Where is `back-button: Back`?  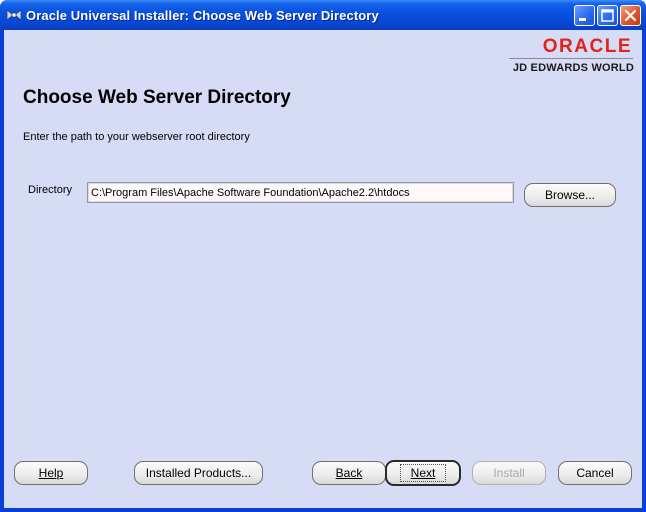
back-button: Back is located at coordinates (349, 473).